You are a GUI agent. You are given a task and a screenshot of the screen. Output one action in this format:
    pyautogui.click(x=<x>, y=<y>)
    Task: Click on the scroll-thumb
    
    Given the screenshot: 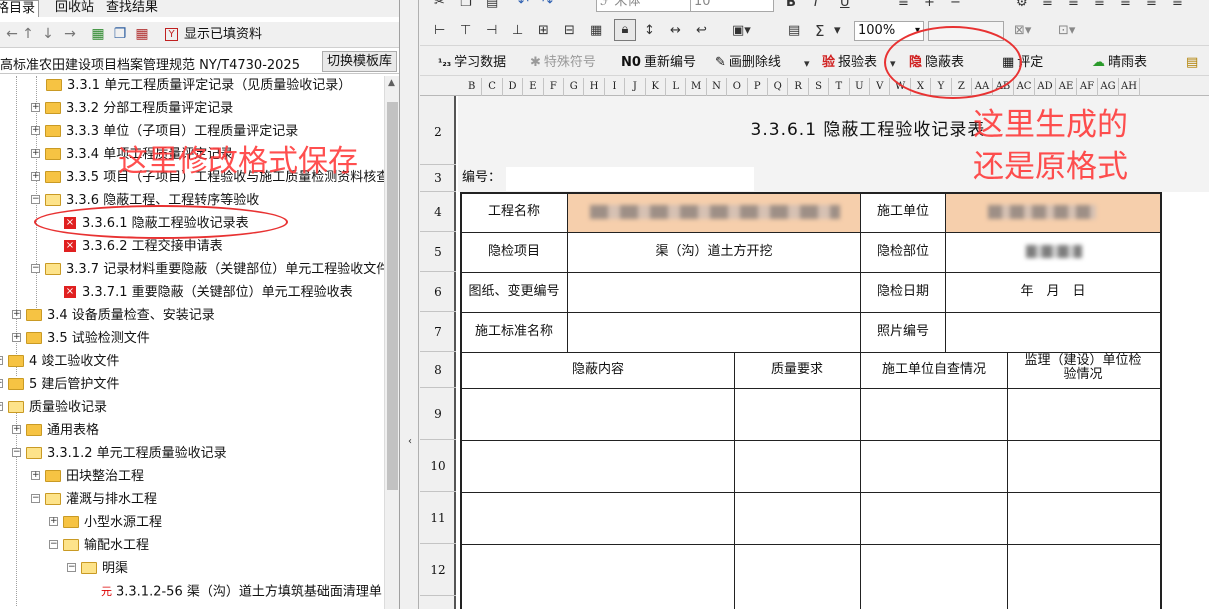 What is the action you would take?
    pyautogui.click(x=392, y=296)
    